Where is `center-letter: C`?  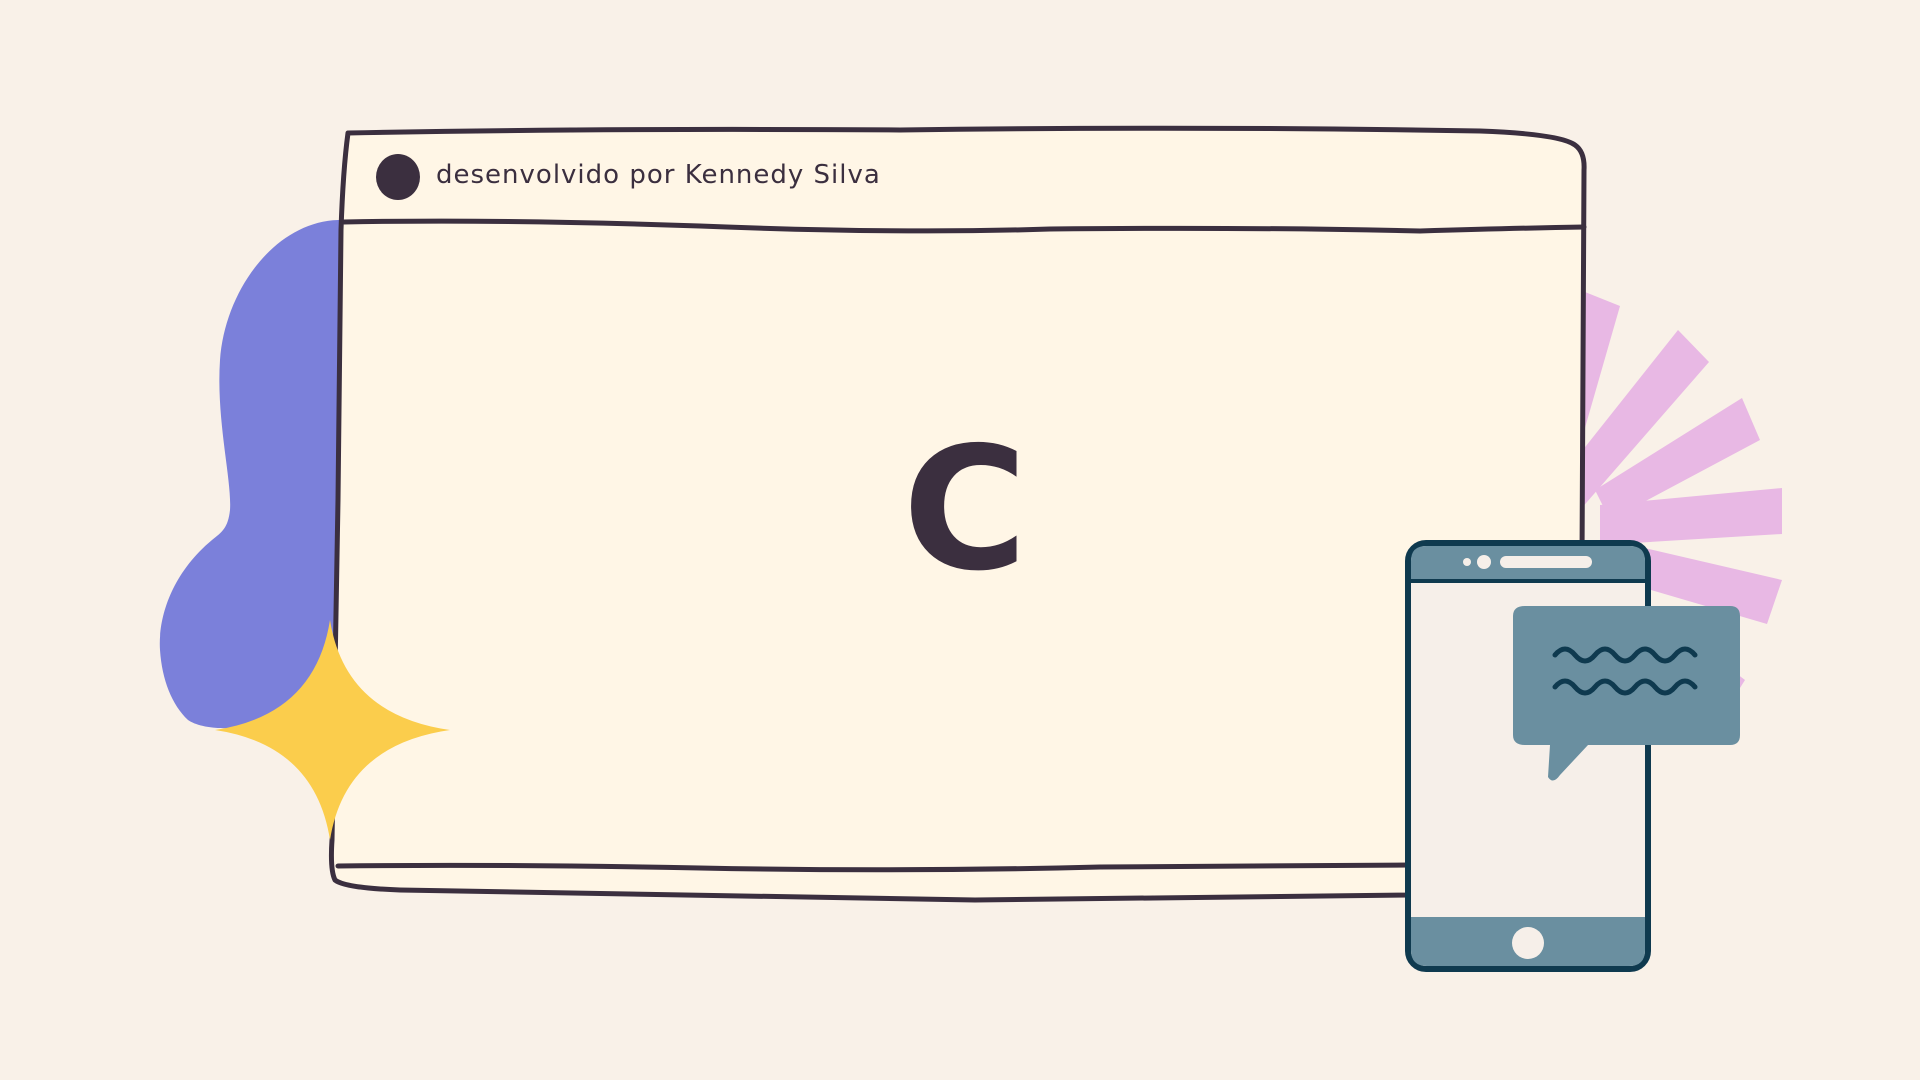 center-letter: C is located at coordinates (965, 510).